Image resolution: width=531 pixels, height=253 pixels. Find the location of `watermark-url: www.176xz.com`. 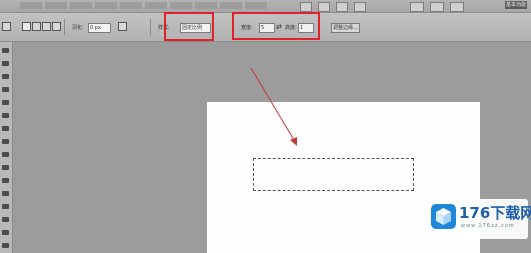

watermark-url: www.176xz.com is located at coordinates (488, 226).